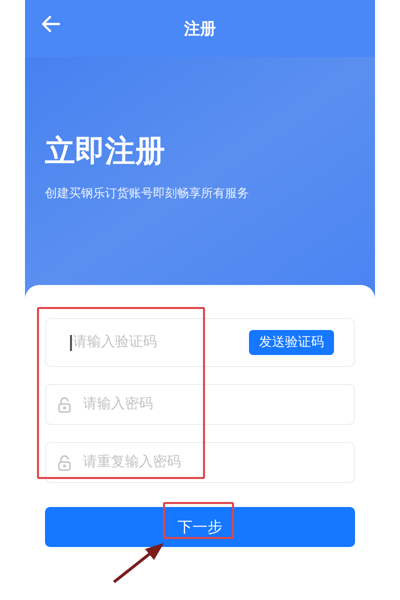 This screenshot has height=600, width=400. I want to click on input-field: 请输入验证码, so click(161, 342).